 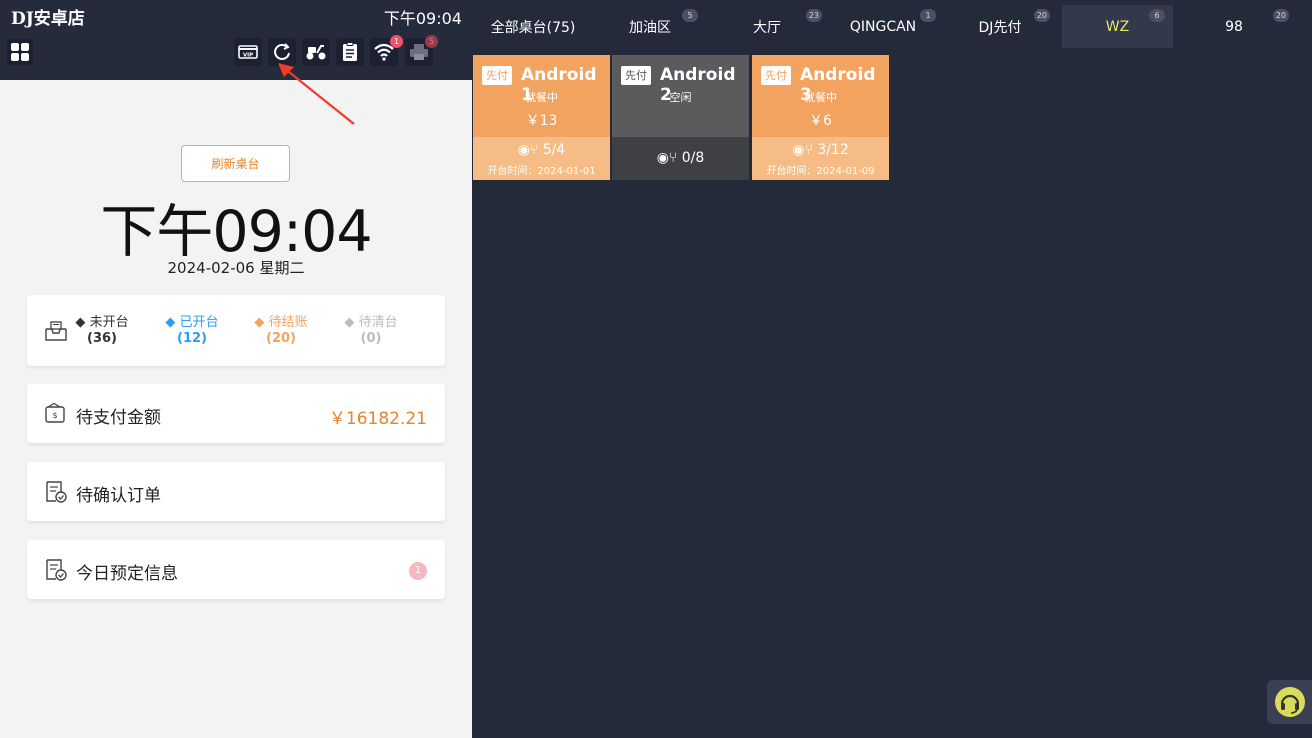 What do you see at coordinates (680, 158) in the screenshot?
I see `table-seats: ◉⑂ 0/8` at bounding box center [680, 158].